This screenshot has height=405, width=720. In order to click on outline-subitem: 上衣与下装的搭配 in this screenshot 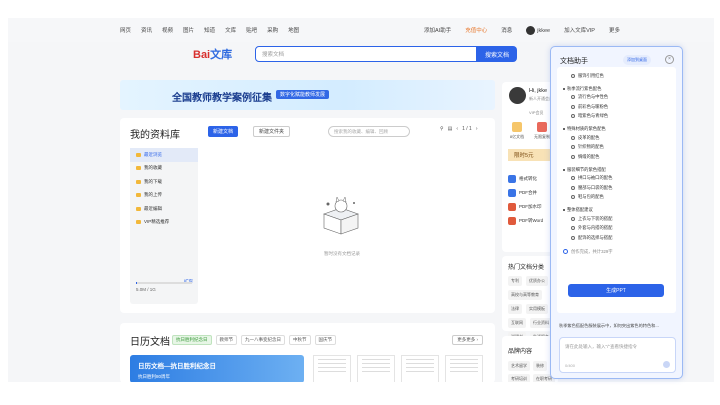, I will do `click(616, 219)`.